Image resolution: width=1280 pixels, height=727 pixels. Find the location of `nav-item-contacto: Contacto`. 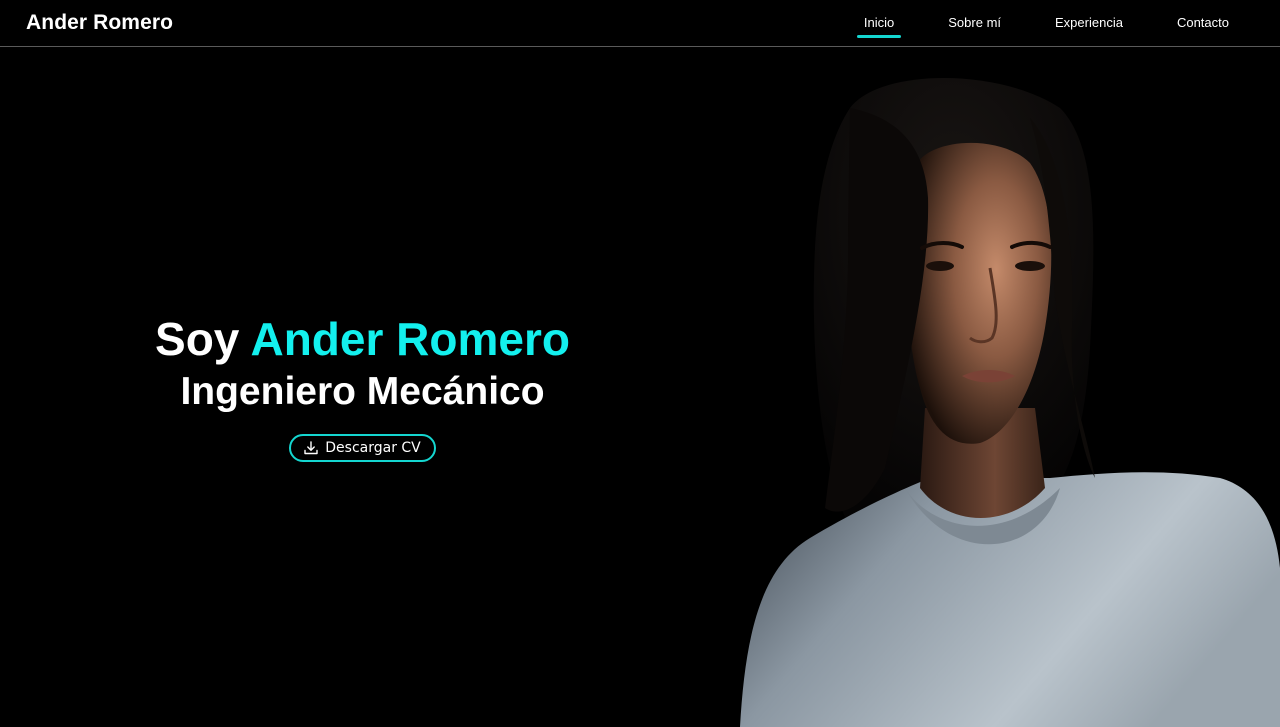

nav-item-contacto: Contacto is located at coordinates (1203, 23).